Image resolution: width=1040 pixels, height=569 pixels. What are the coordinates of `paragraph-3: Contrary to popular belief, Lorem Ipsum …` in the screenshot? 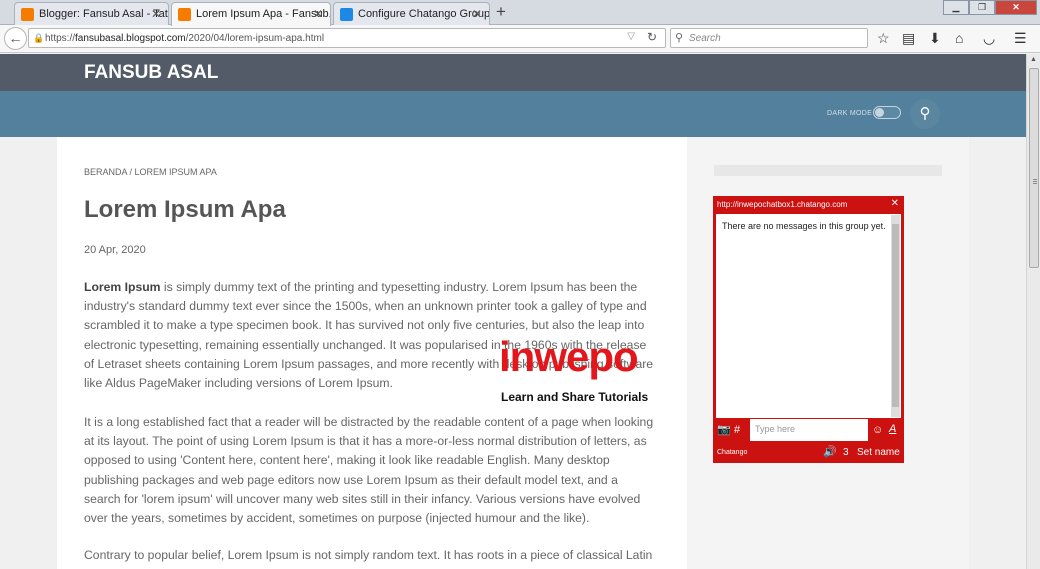 It's located at (368, 555).